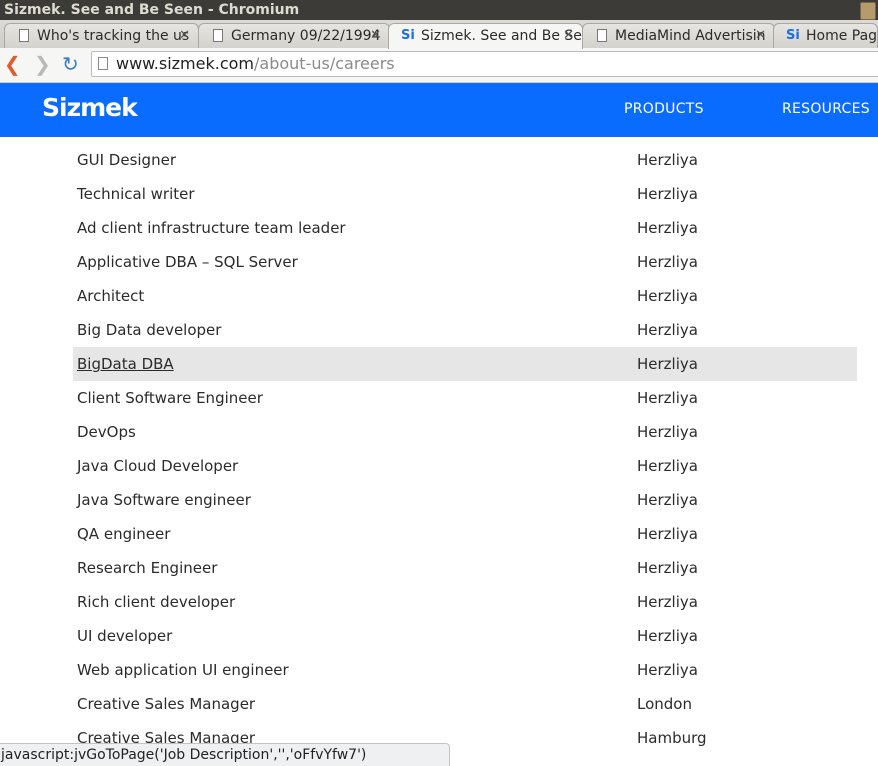  Describe the element at coordinates (149, 330) in the screenshot. I see `job-title-link: Big Data developer` at that location.